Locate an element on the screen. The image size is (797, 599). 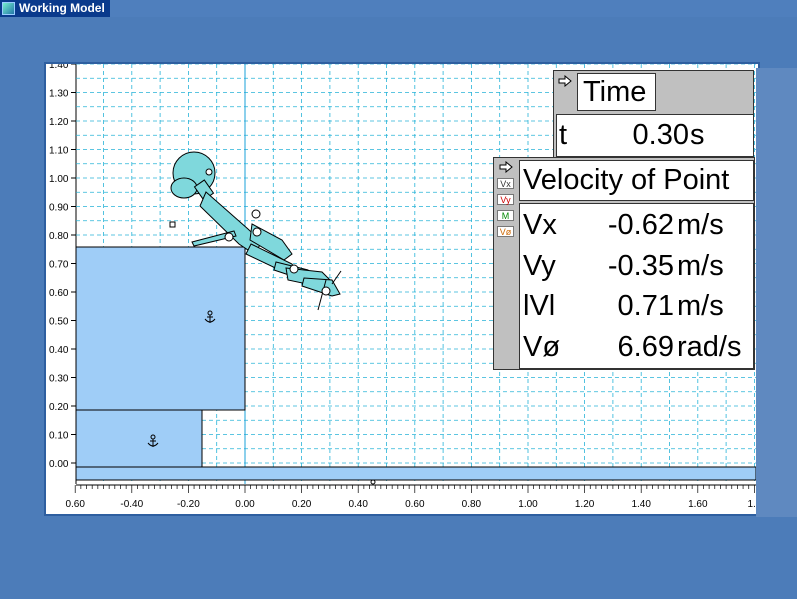
ground-pin is located at coordinates (373, 482).